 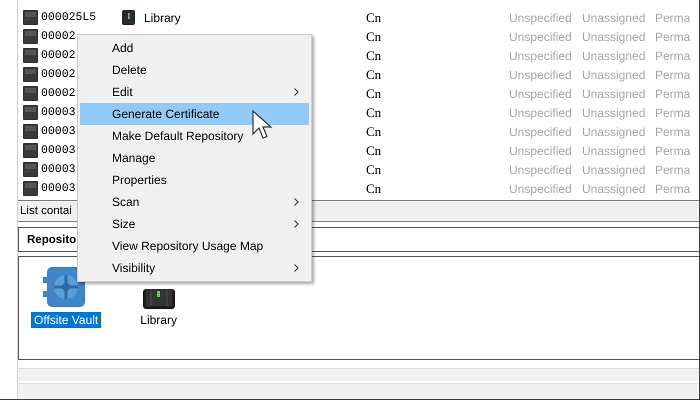 I want to click on repository-label: Library, so click(x=158, y=320).